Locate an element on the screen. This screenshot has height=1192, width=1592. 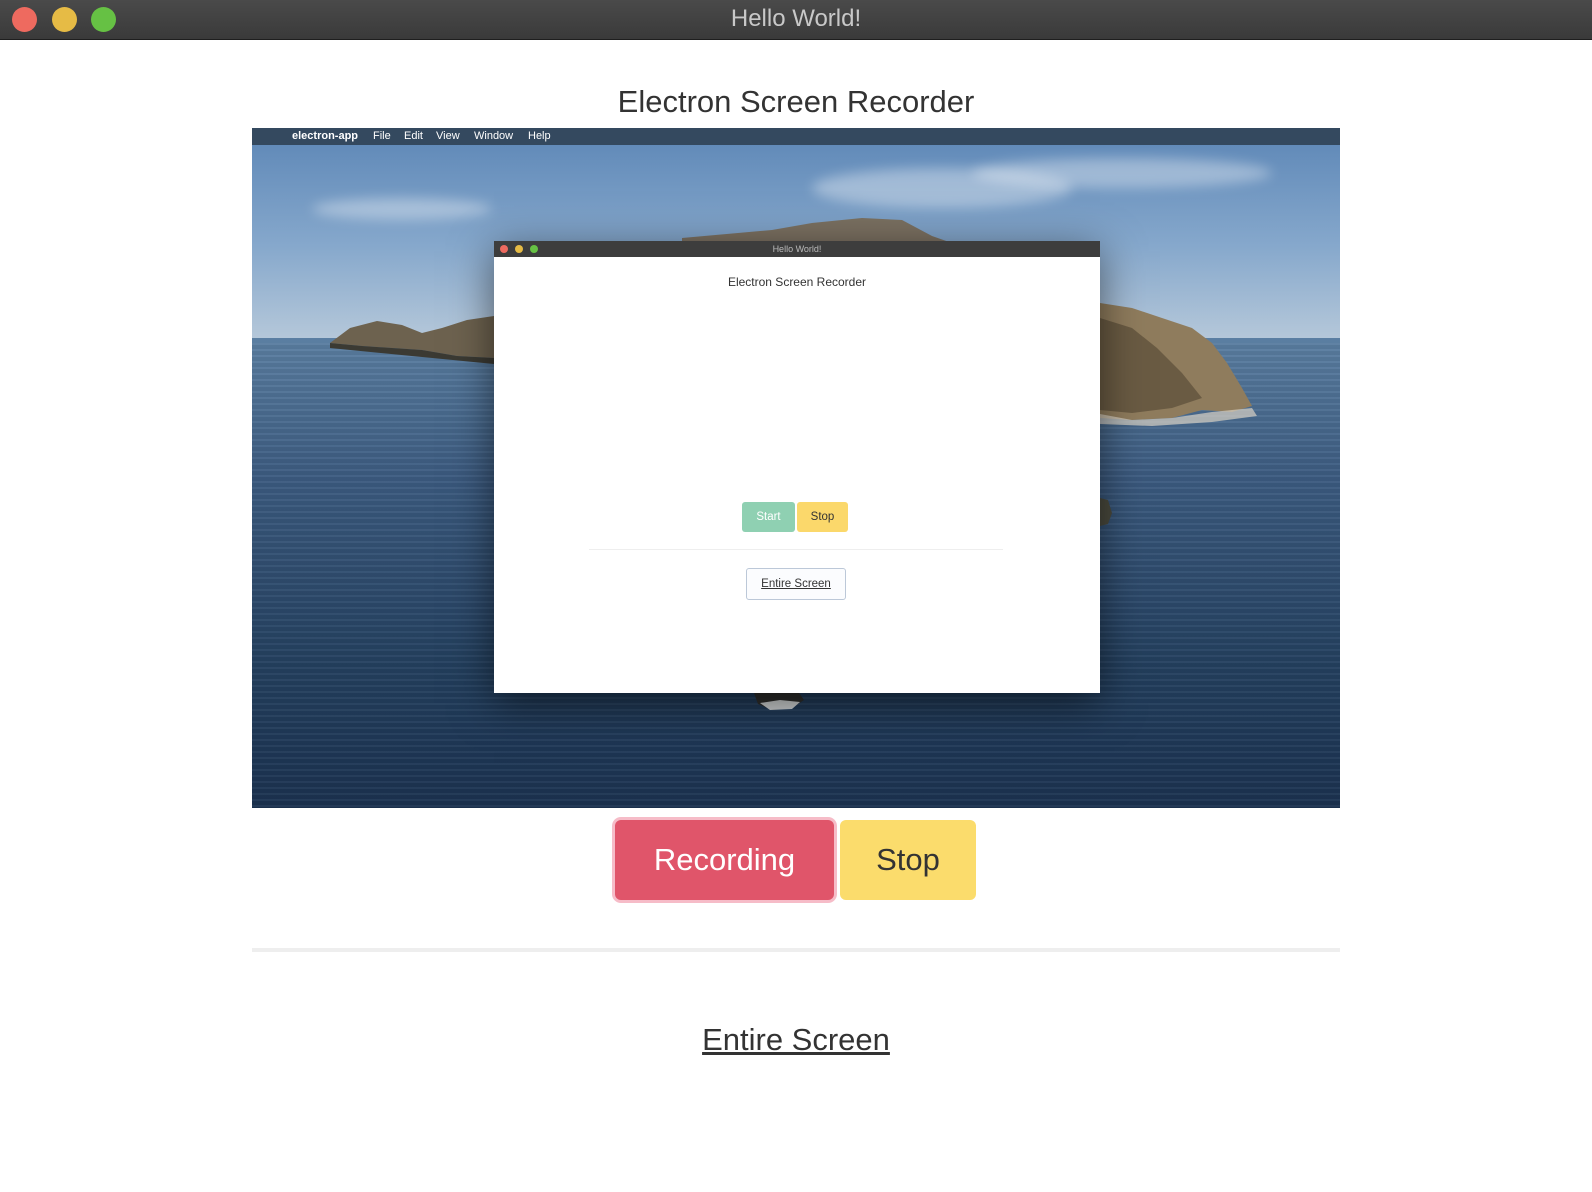
window-title: Hello World! is located at coordinates (796, 18).